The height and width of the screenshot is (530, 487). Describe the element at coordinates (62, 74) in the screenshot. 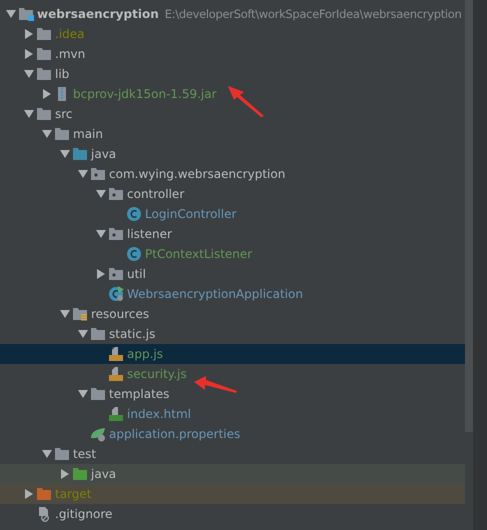

I see `tree-item-label: lib` at that location.